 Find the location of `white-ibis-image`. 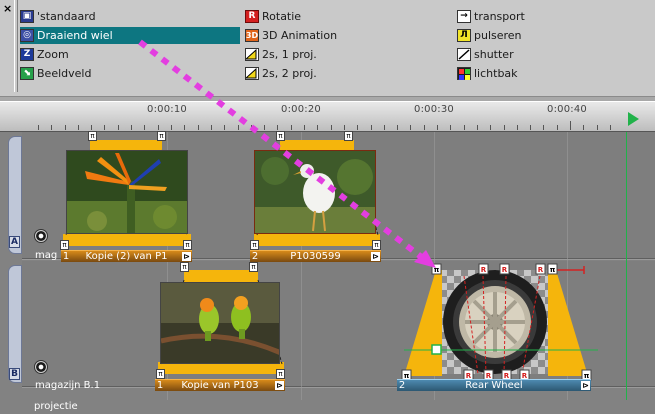

white-ibis-image is located at coordinates (315, 192).